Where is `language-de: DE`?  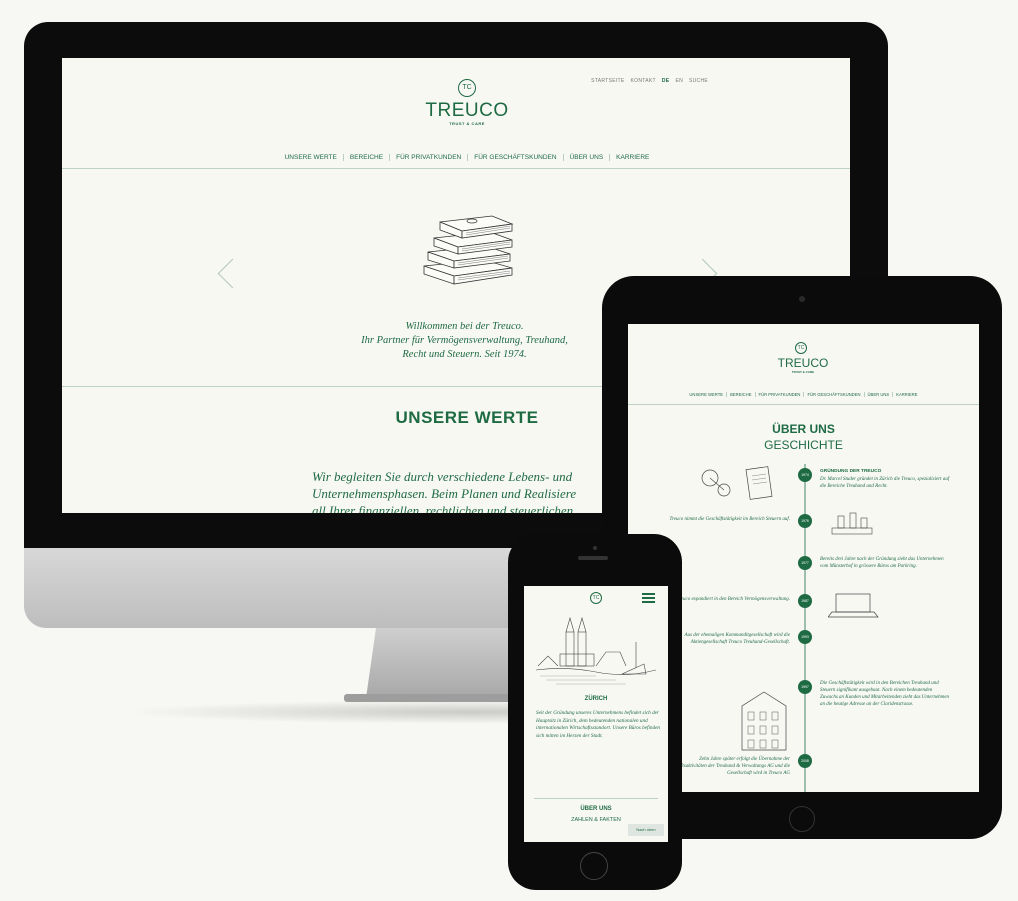
language-de: DE is located at coordinates (666, 81).